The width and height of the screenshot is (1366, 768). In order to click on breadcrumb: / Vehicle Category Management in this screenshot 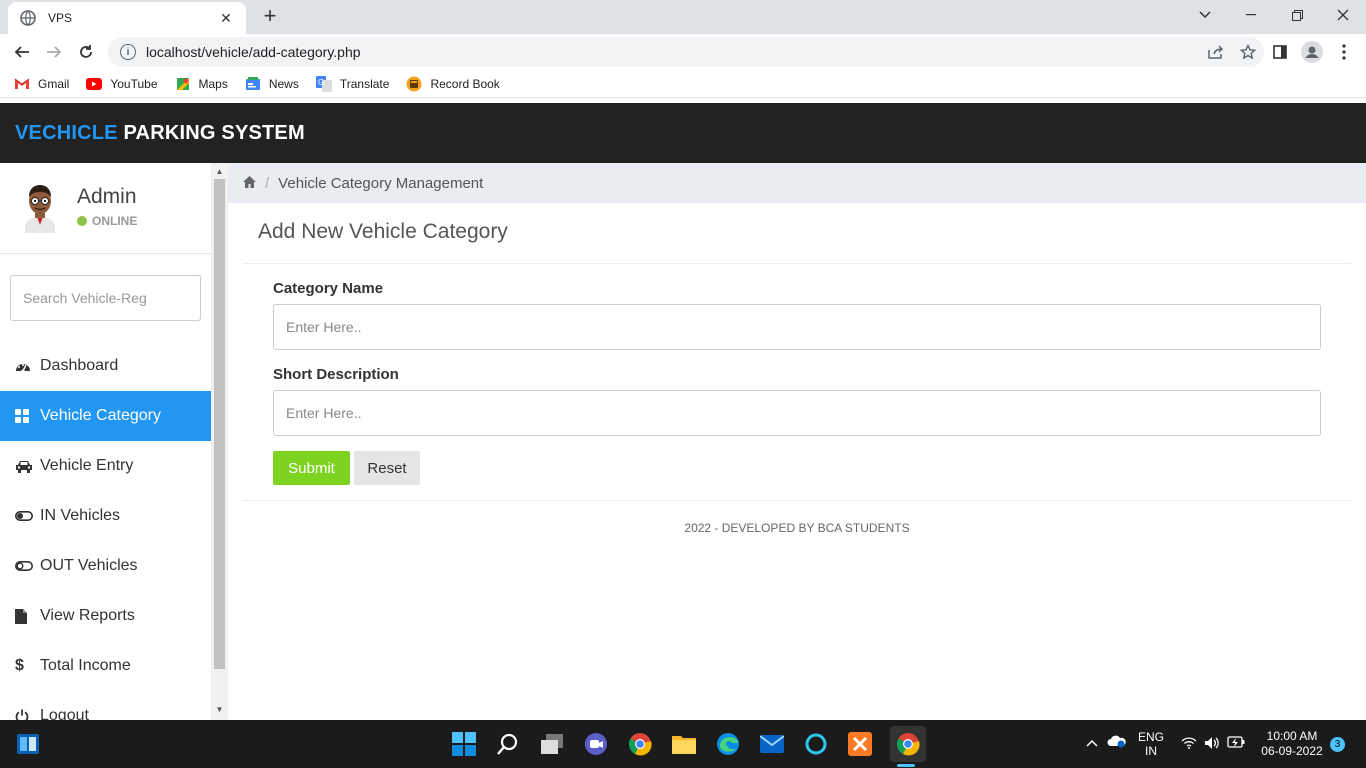, I will do `click(797, 183)`.